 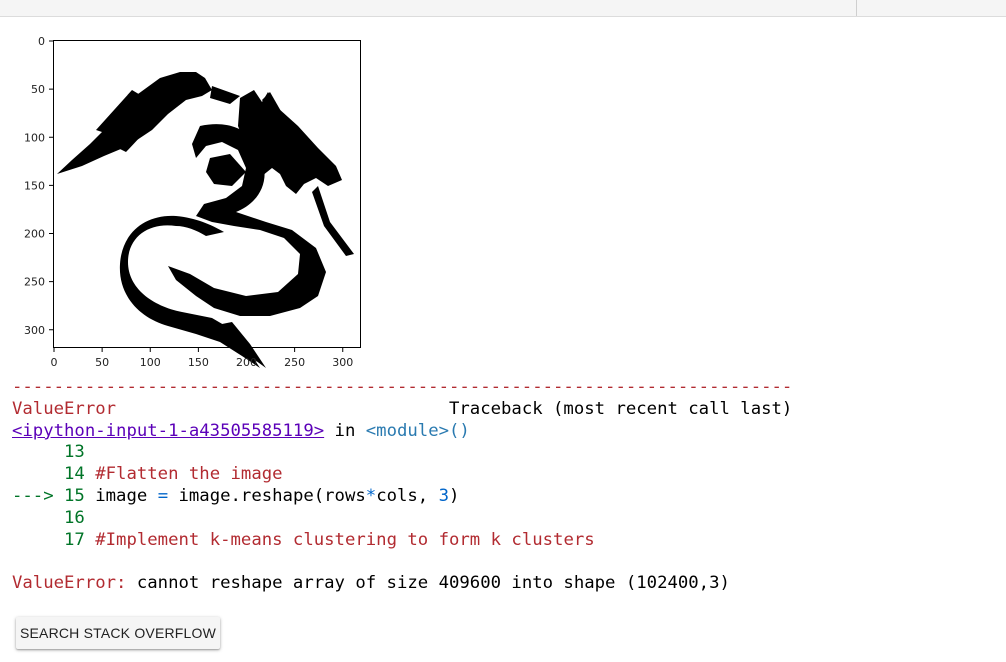 I want to click on search-stack-overflow-button: SEARCH STACK OVERFLOW, so click(x=118, y=633).